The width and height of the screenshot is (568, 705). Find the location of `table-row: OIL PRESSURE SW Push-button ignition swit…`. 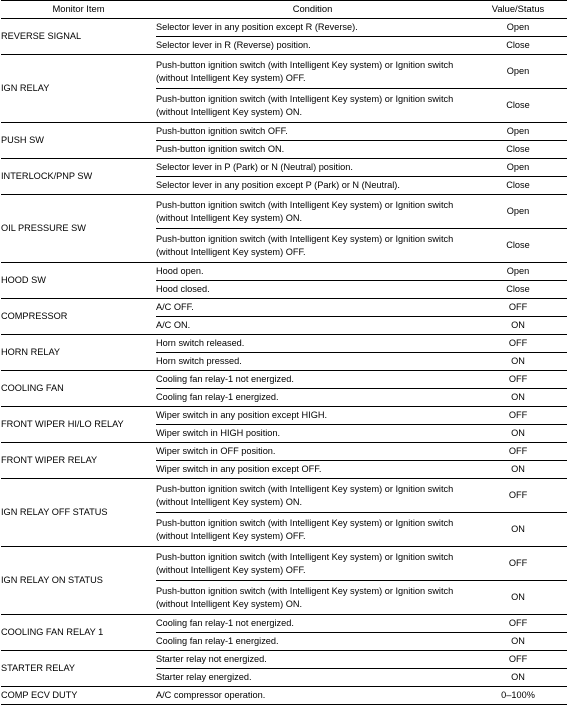

table-row: OIL PRESSURE SW Push-button ignition swit… is located at coordinates (284, 228).